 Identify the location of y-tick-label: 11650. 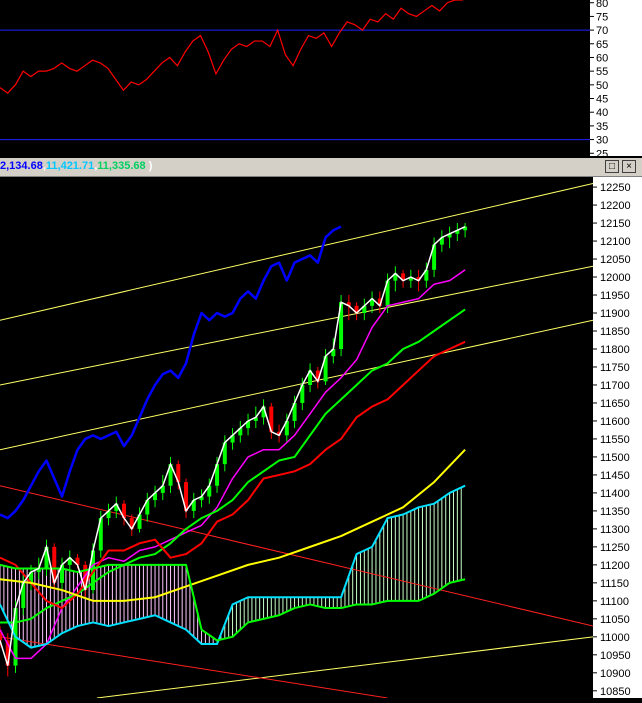
(615, 404).